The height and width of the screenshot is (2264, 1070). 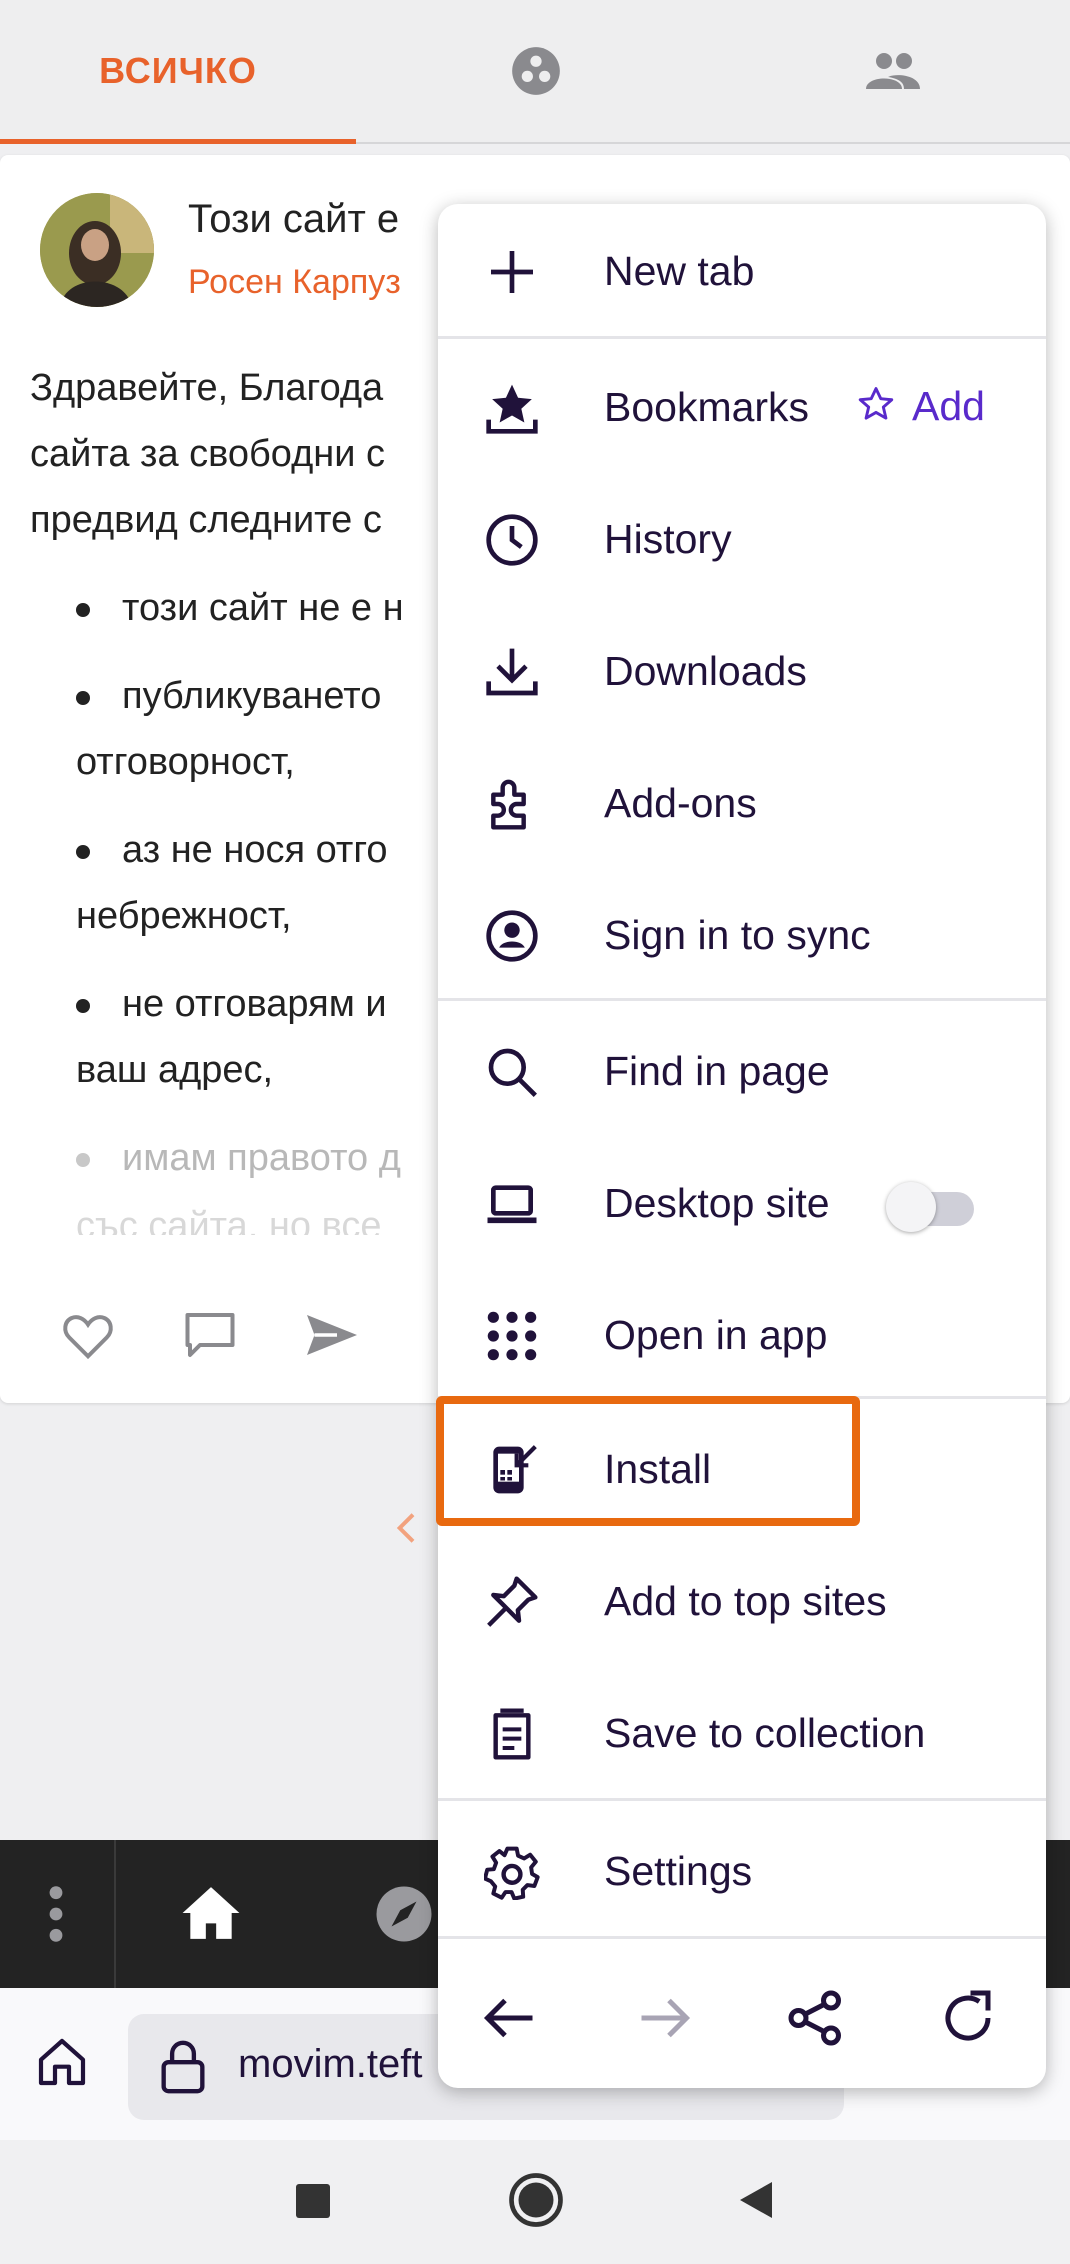 I want to click on desktop-site-toggle, so click(x=932, y=1207).